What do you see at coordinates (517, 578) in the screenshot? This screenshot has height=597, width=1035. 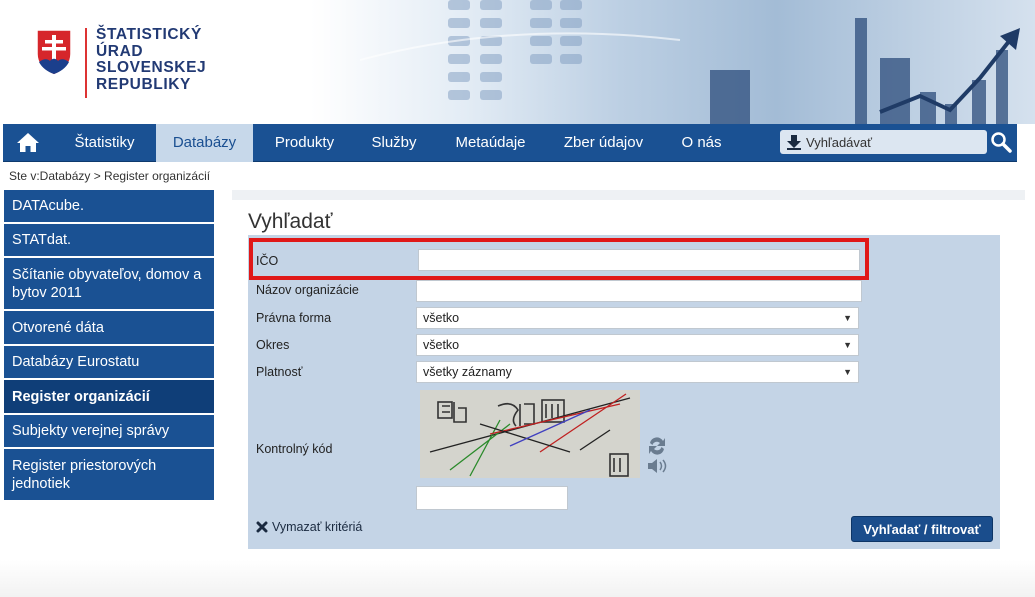 I see `page-footer-fade` at bounding box center [517, 578].